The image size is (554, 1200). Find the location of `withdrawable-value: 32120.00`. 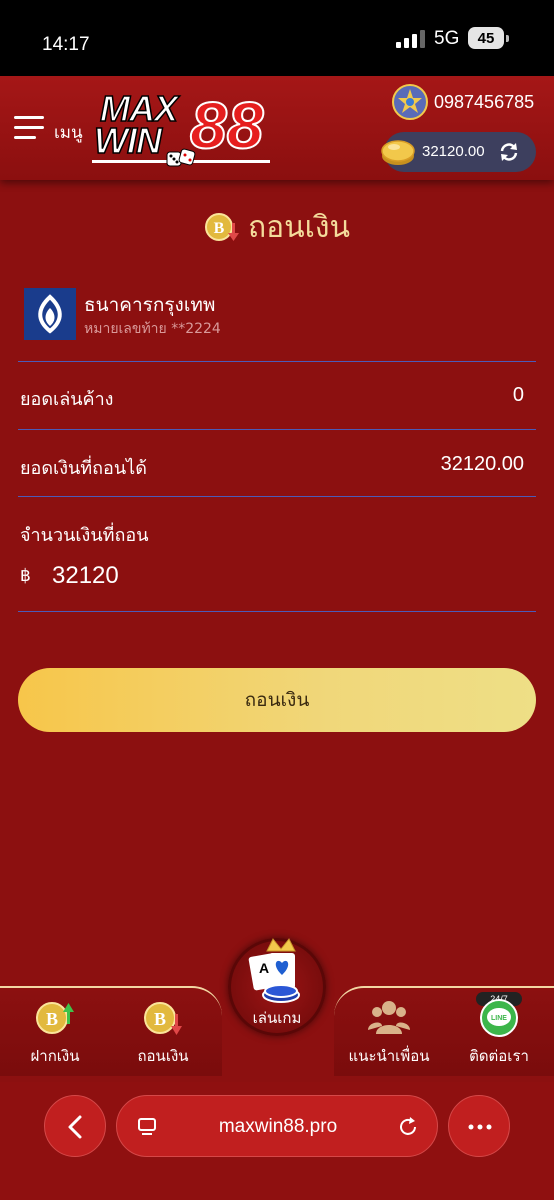

withdrawable-value: 32120.00 is located at coordinates (482, 464).